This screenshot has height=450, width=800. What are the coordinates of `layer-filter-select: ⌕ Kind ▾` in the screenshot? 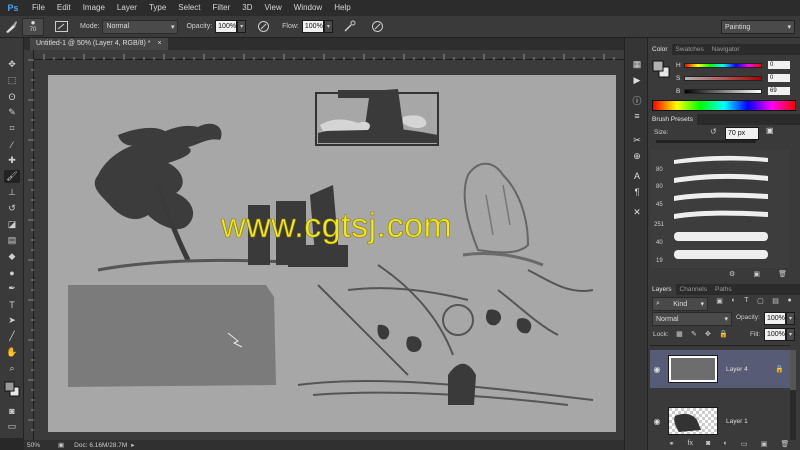 It's located at (680, 304).